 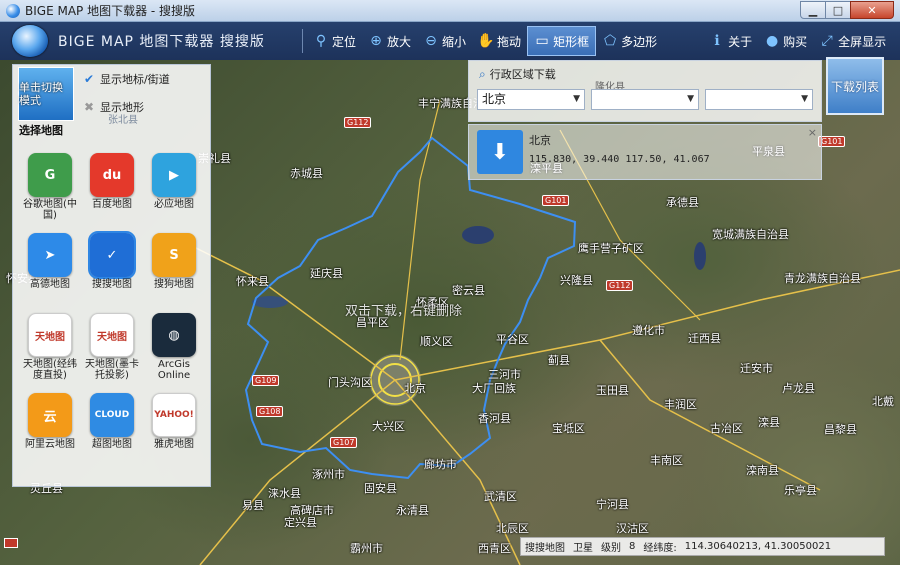 What do you see at coordinates (762, 470) in the screenshot?
I see `map-place-label: 滦南县` at bounding box center [762, 470].